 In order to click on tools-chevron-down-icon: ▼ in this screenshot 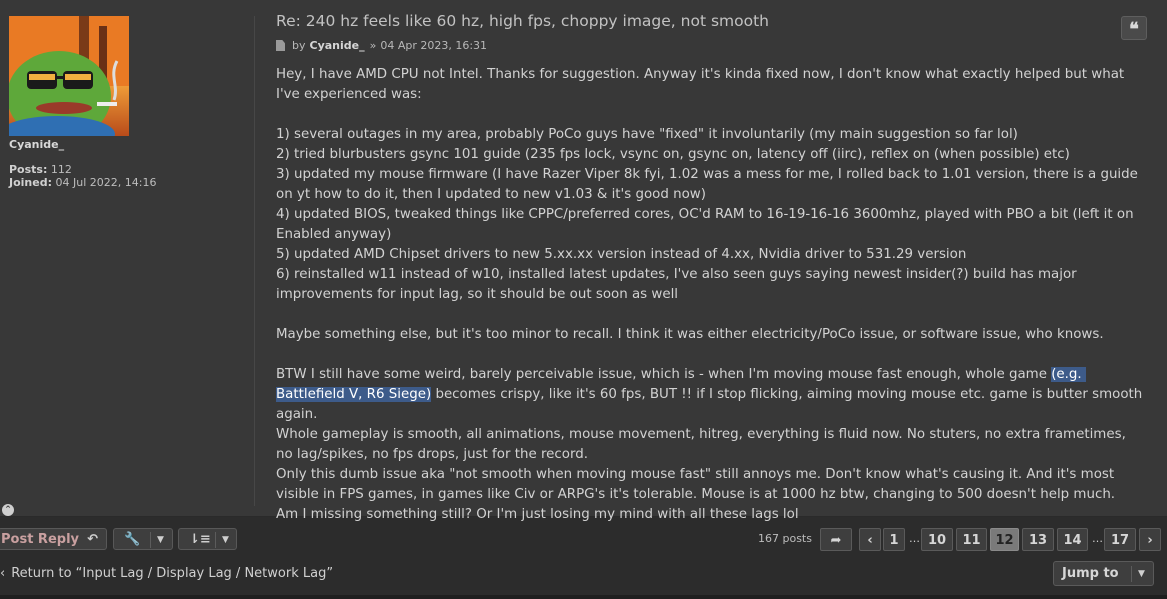, I will do `click(160, 540)`.